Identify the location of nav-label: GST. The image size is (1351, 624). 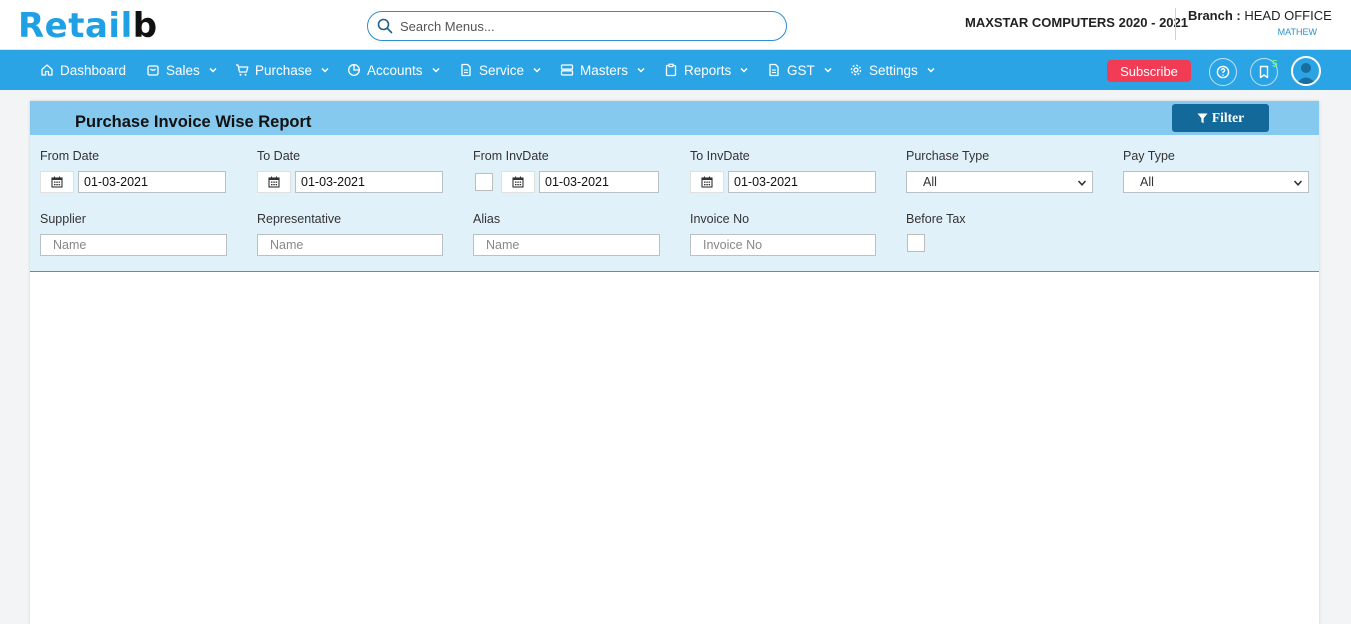
(801, 70).